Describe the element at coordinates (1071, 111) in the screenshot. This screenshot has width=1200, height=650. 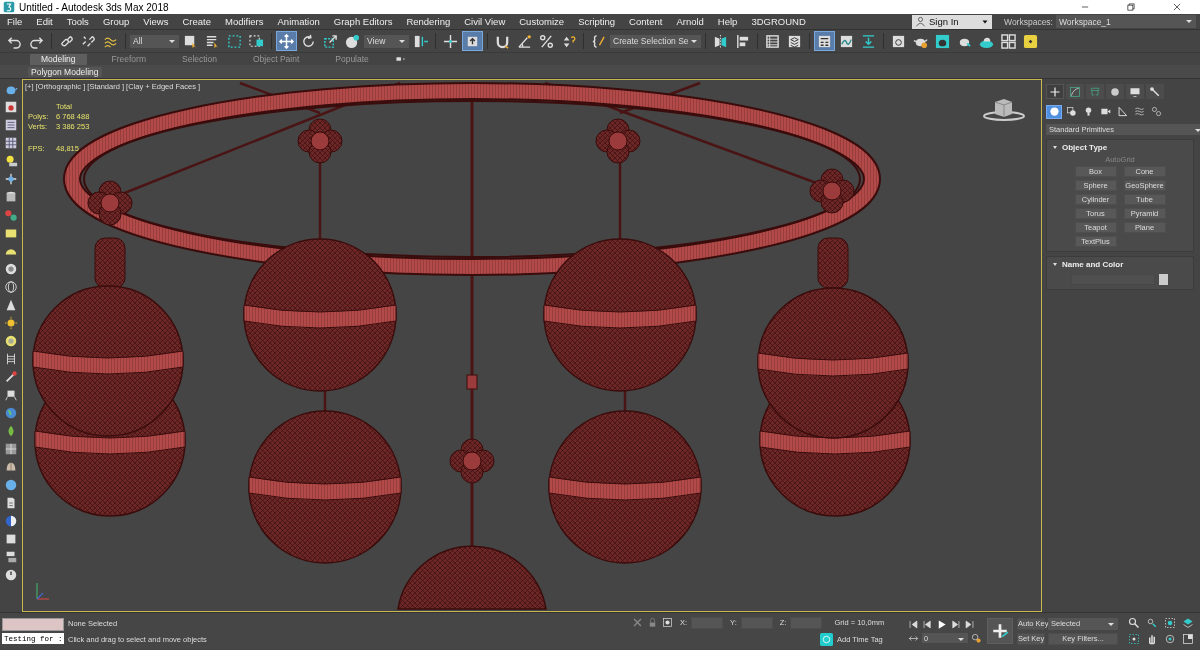
I see `shapes-icon` at that location.